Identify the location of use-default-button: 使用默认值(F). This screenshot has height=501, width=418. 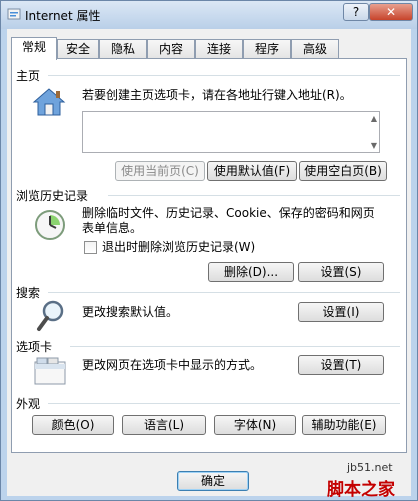
(252, 171).